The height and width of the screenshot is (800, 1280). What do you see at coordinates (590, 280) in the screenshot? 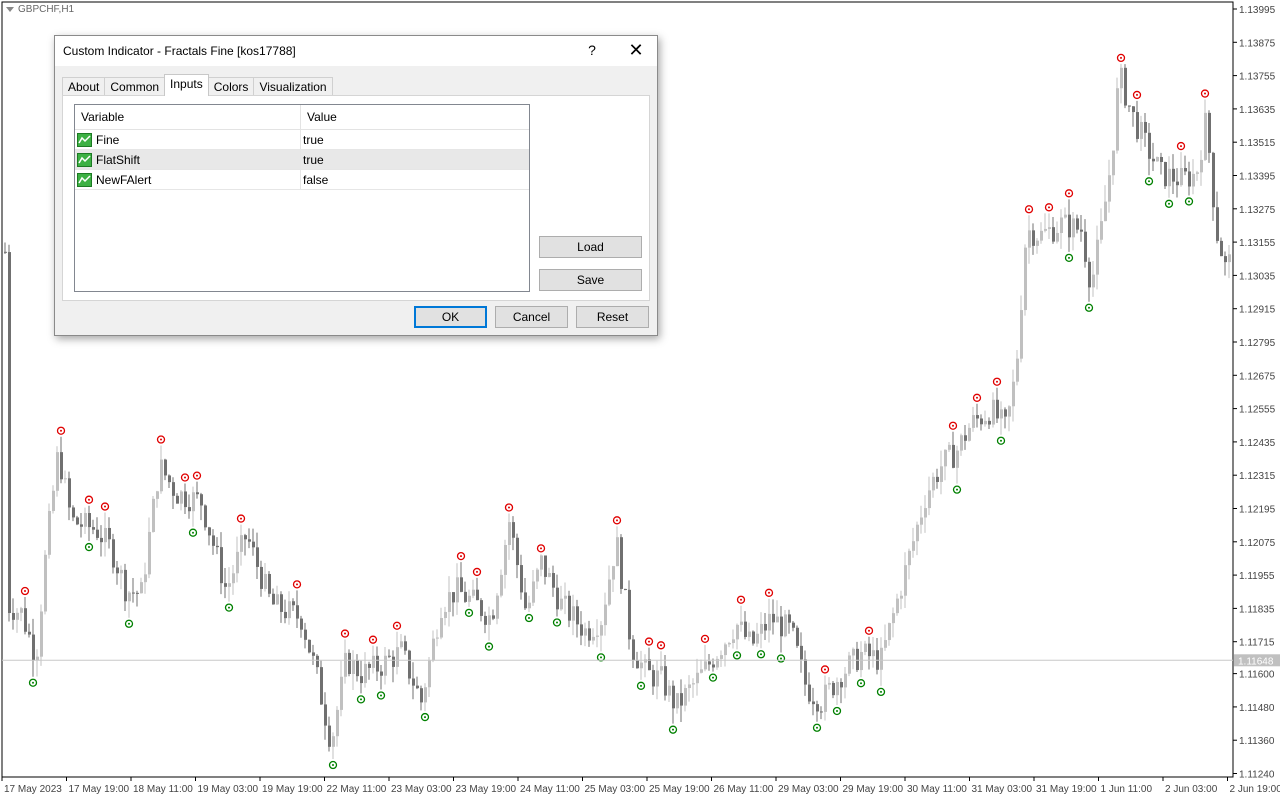
I see `save-button: Save` at bounding box center [590, 280].